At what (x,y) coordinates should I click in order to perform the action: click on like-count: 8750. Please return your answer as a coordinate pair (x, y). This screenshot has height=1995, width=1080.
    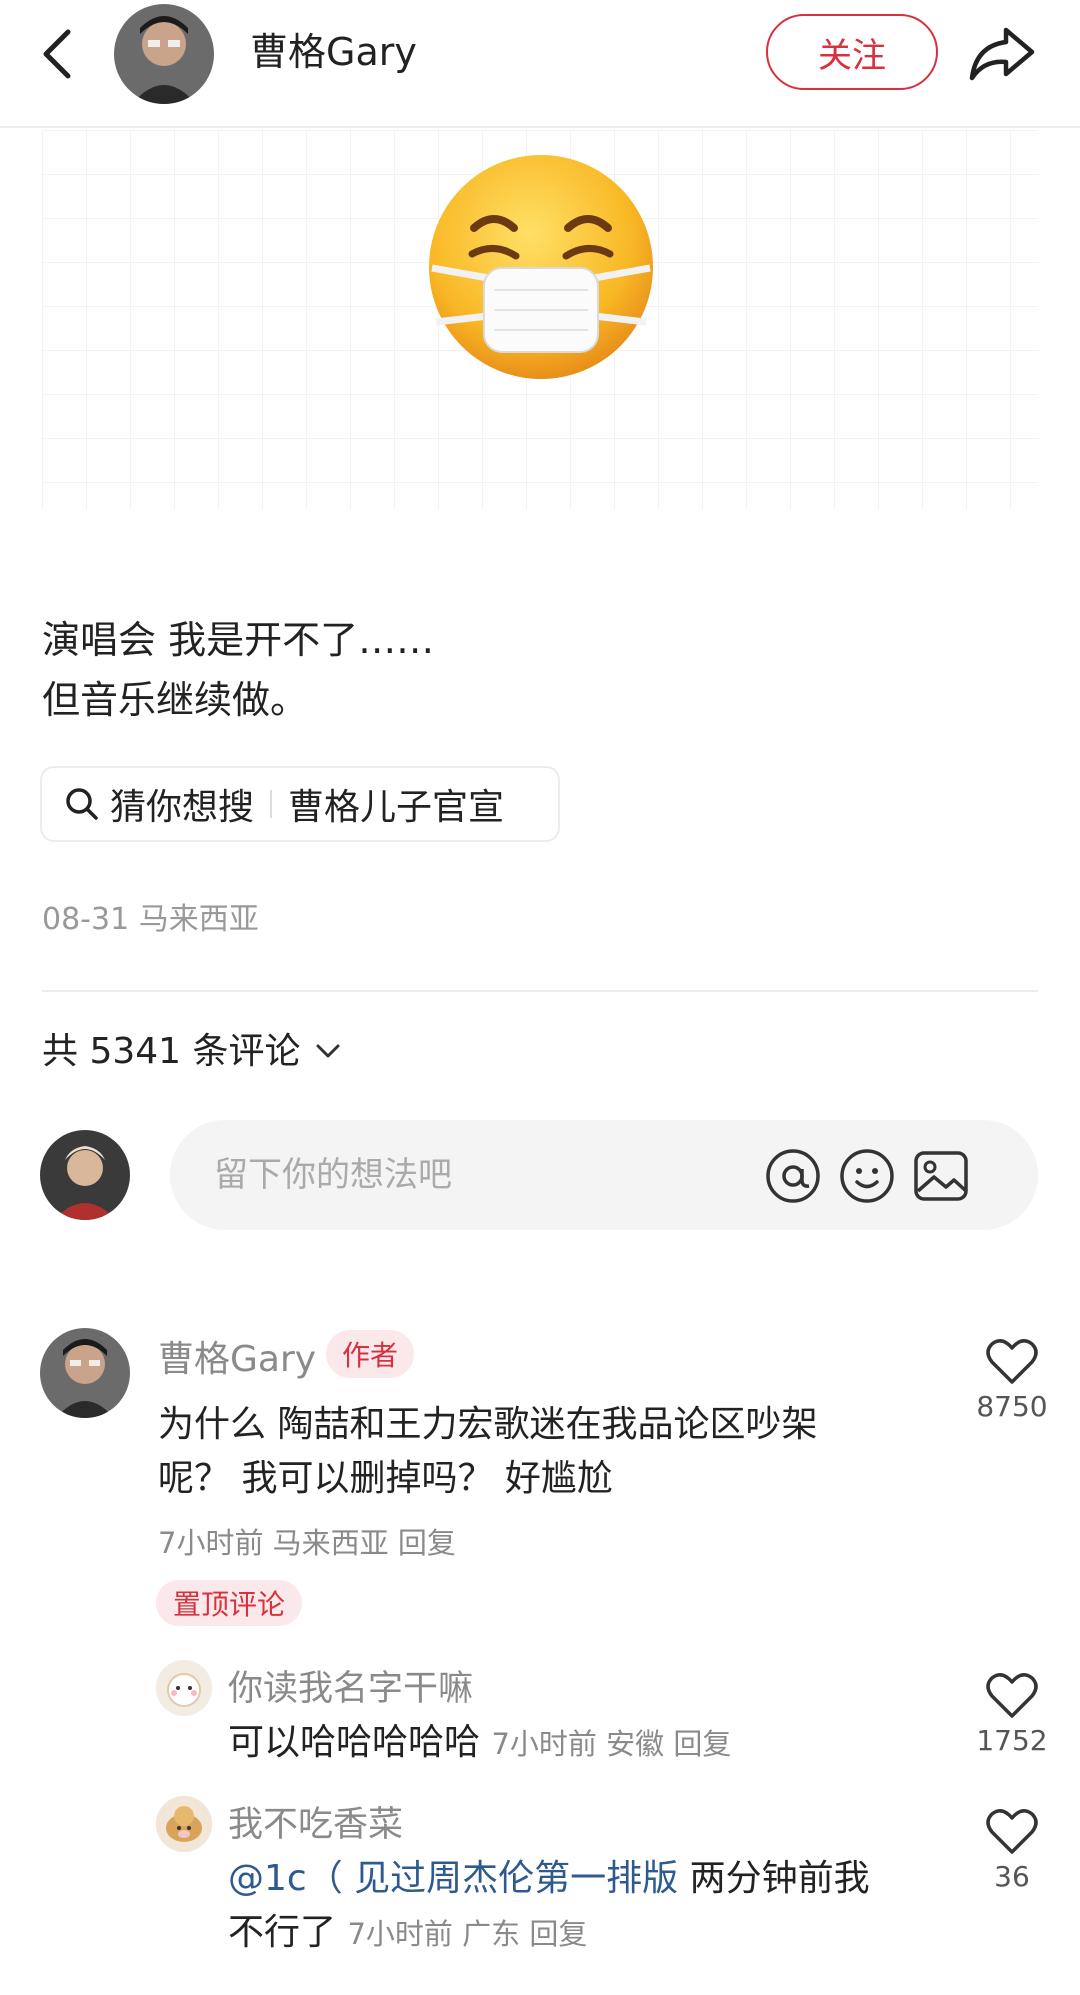
    Looking at the image, I should click on (1012, 1406).